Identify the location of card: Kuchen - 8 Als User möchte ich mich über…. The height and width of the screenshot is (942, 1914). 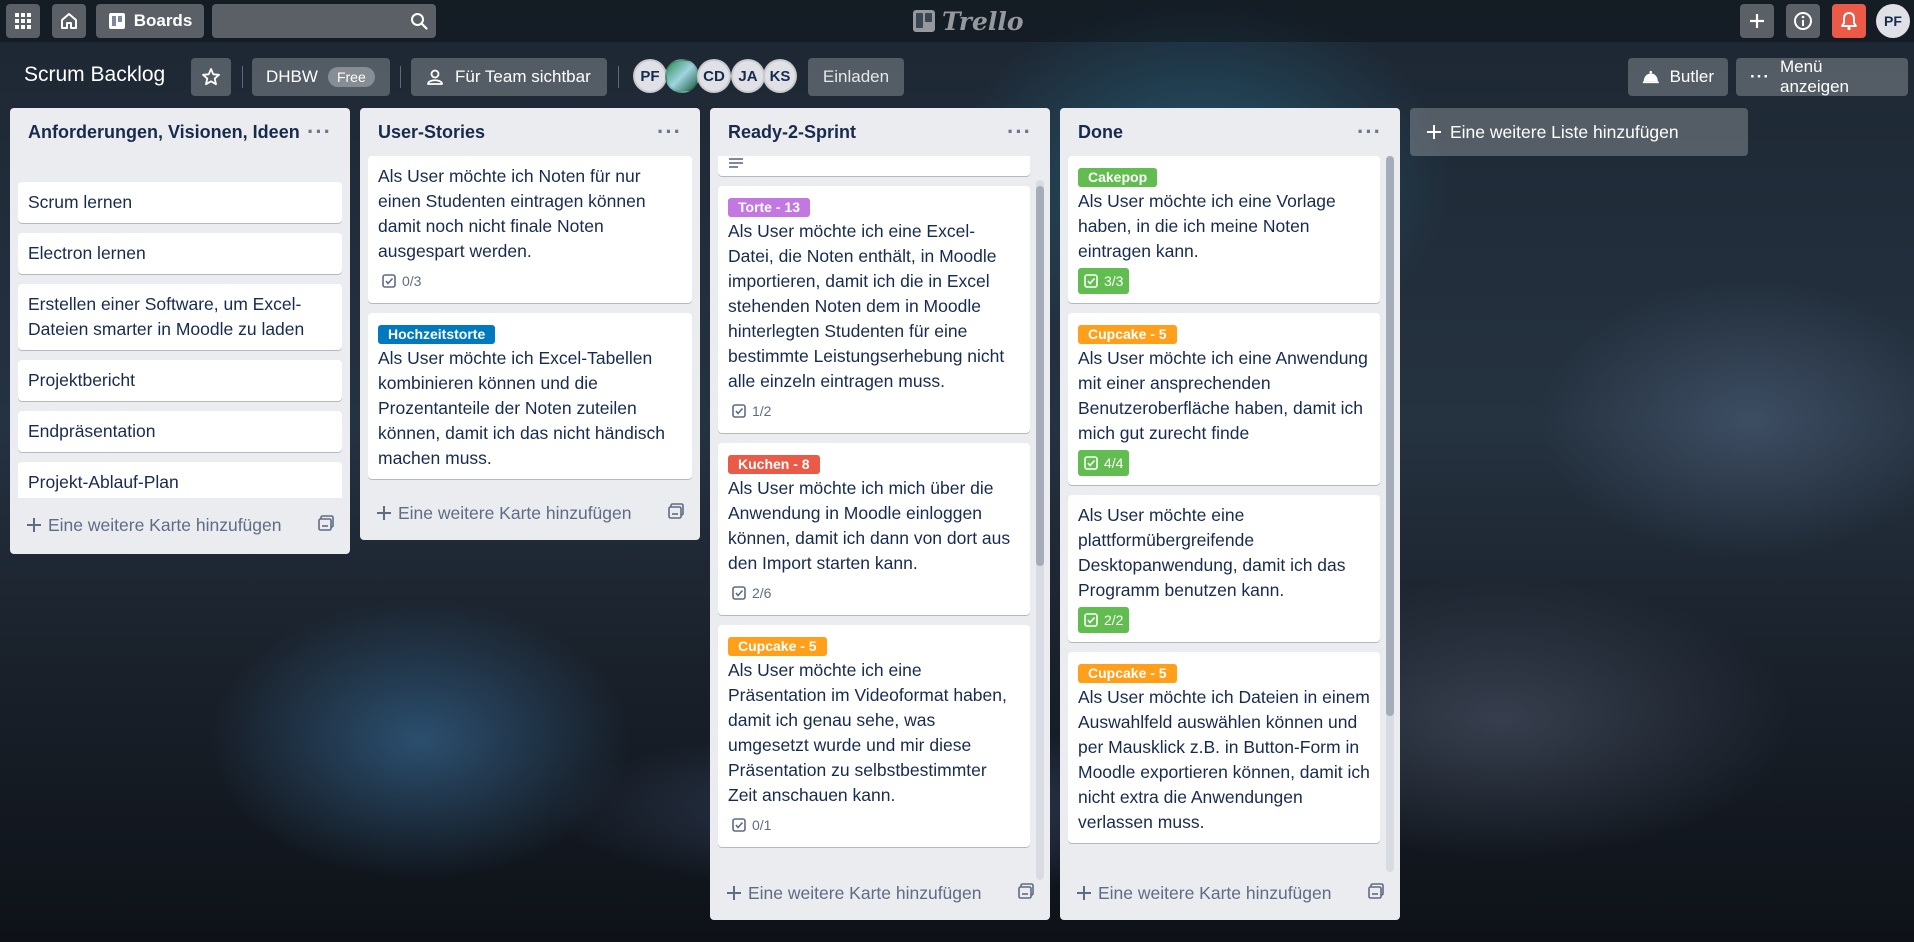
(874, 529).